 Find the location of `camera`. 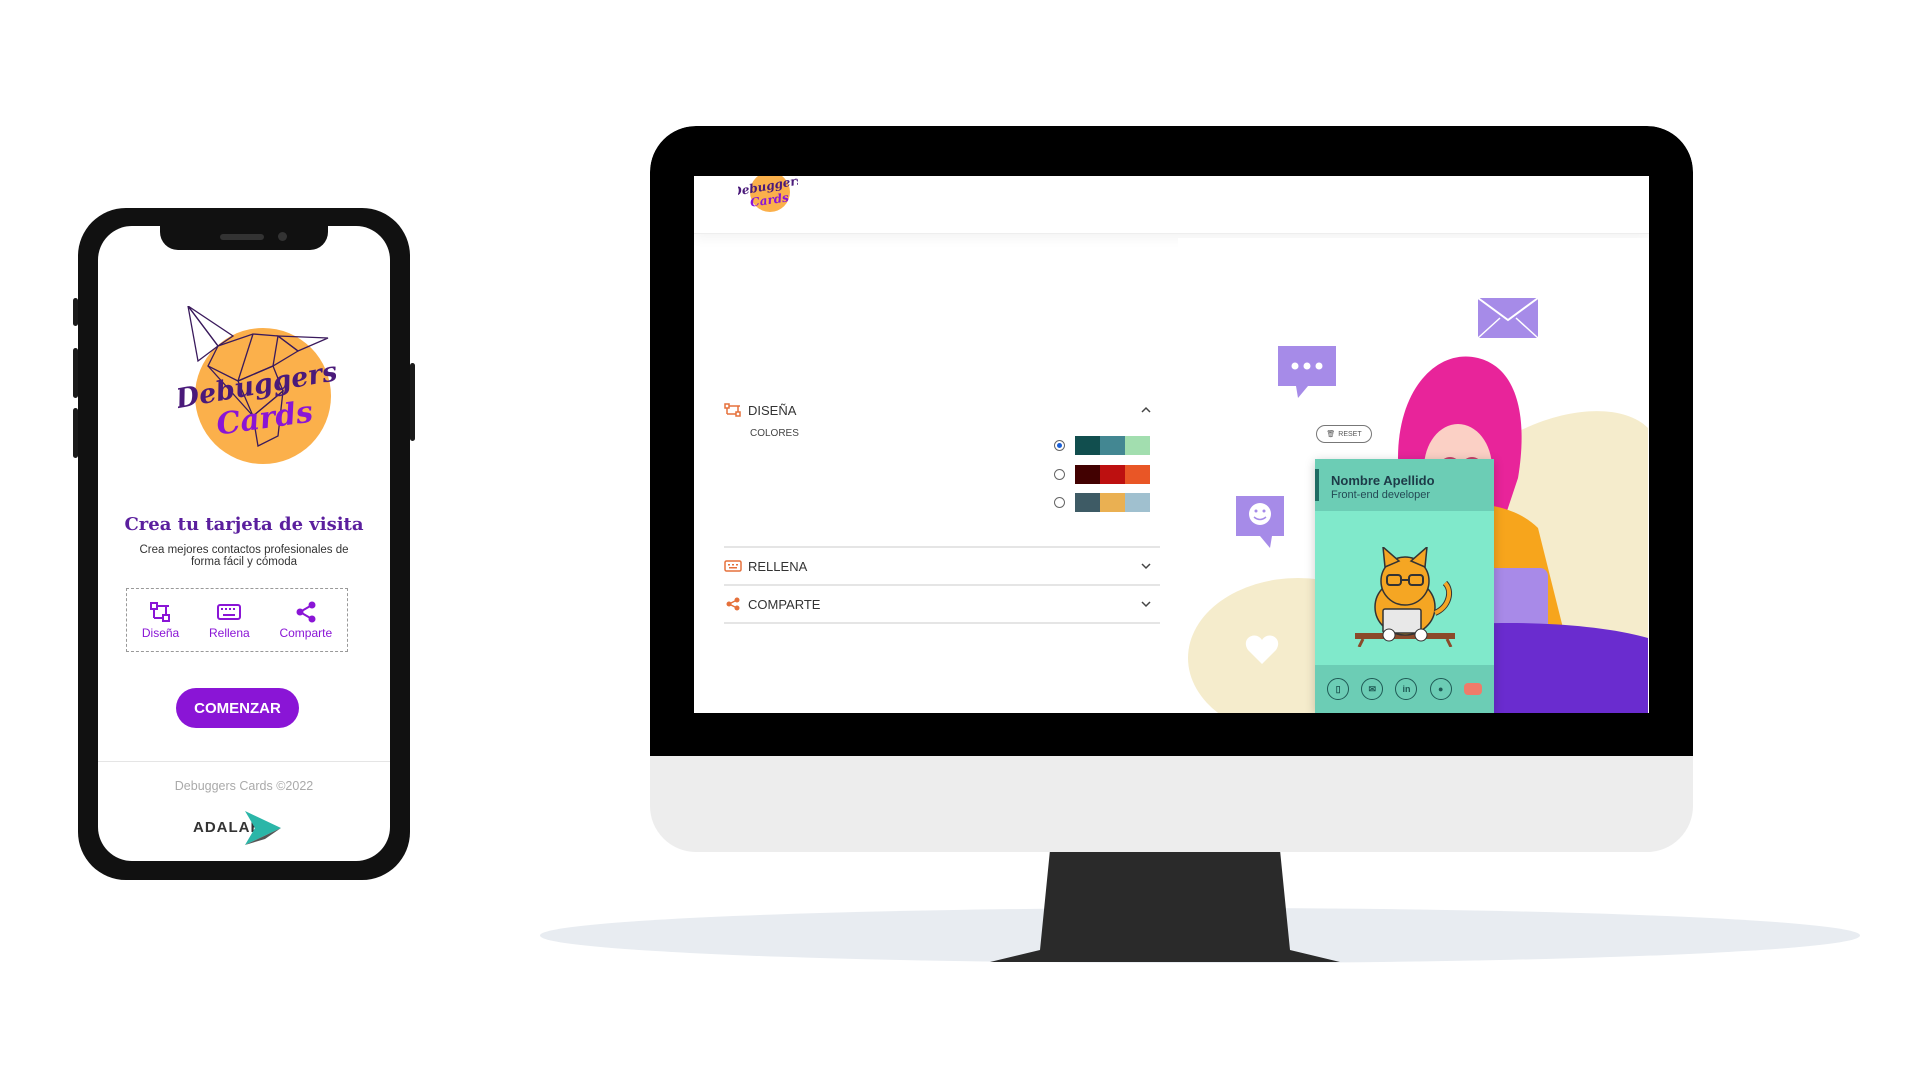

camera is located at coordinates (282, 236).